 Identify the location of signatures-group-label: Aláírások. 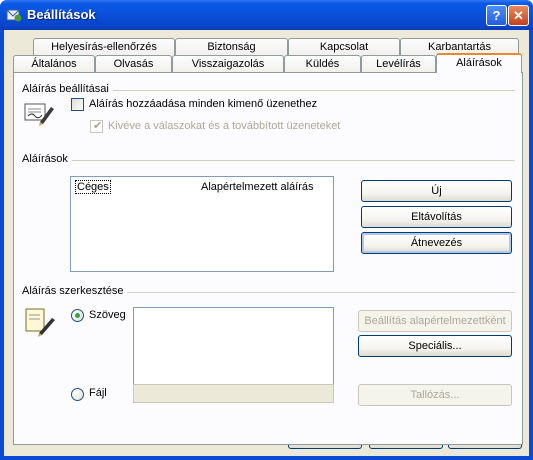
(47, 159).